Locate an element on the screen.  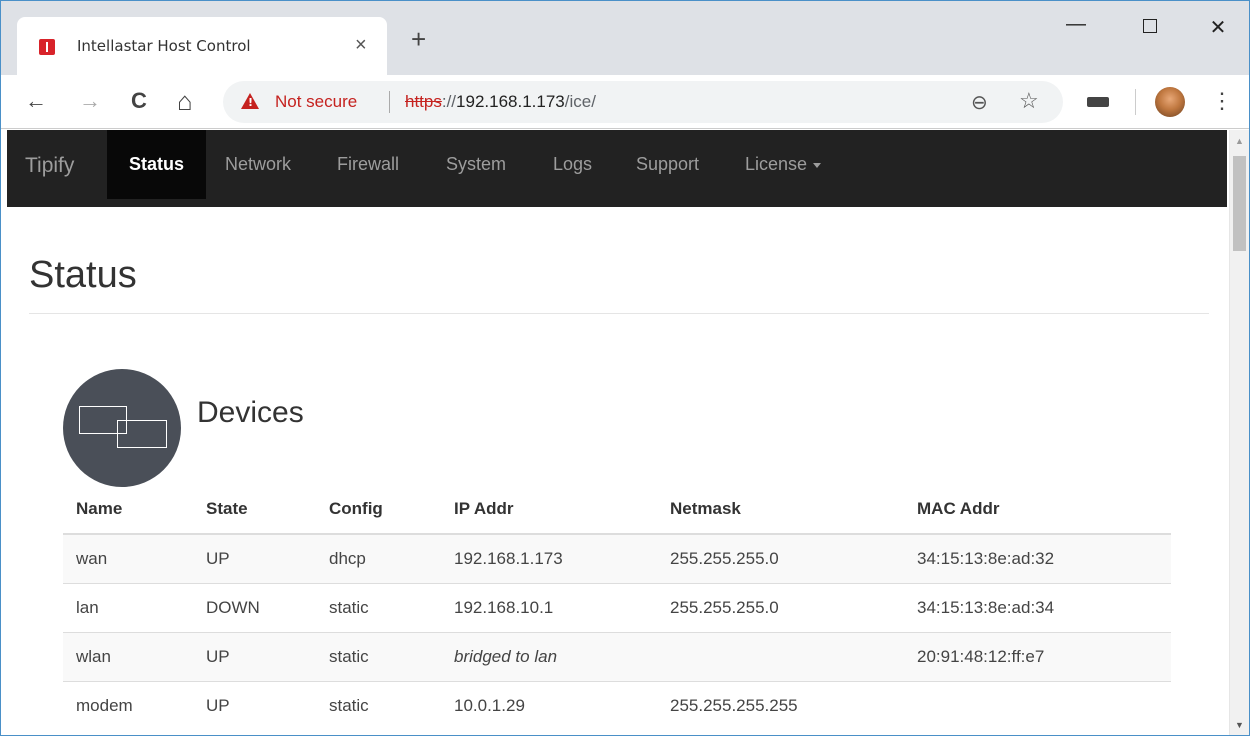
title-divider is located at coordinates (619, 313).